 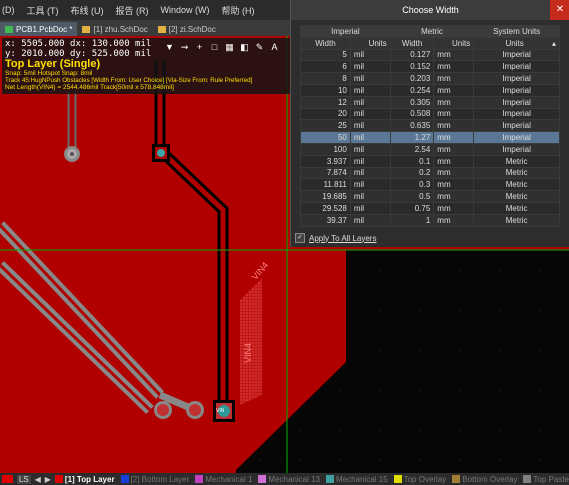 I want to click on width-row: 11.811 mil 0.3 mm Metric, so click(x=430, y=185).